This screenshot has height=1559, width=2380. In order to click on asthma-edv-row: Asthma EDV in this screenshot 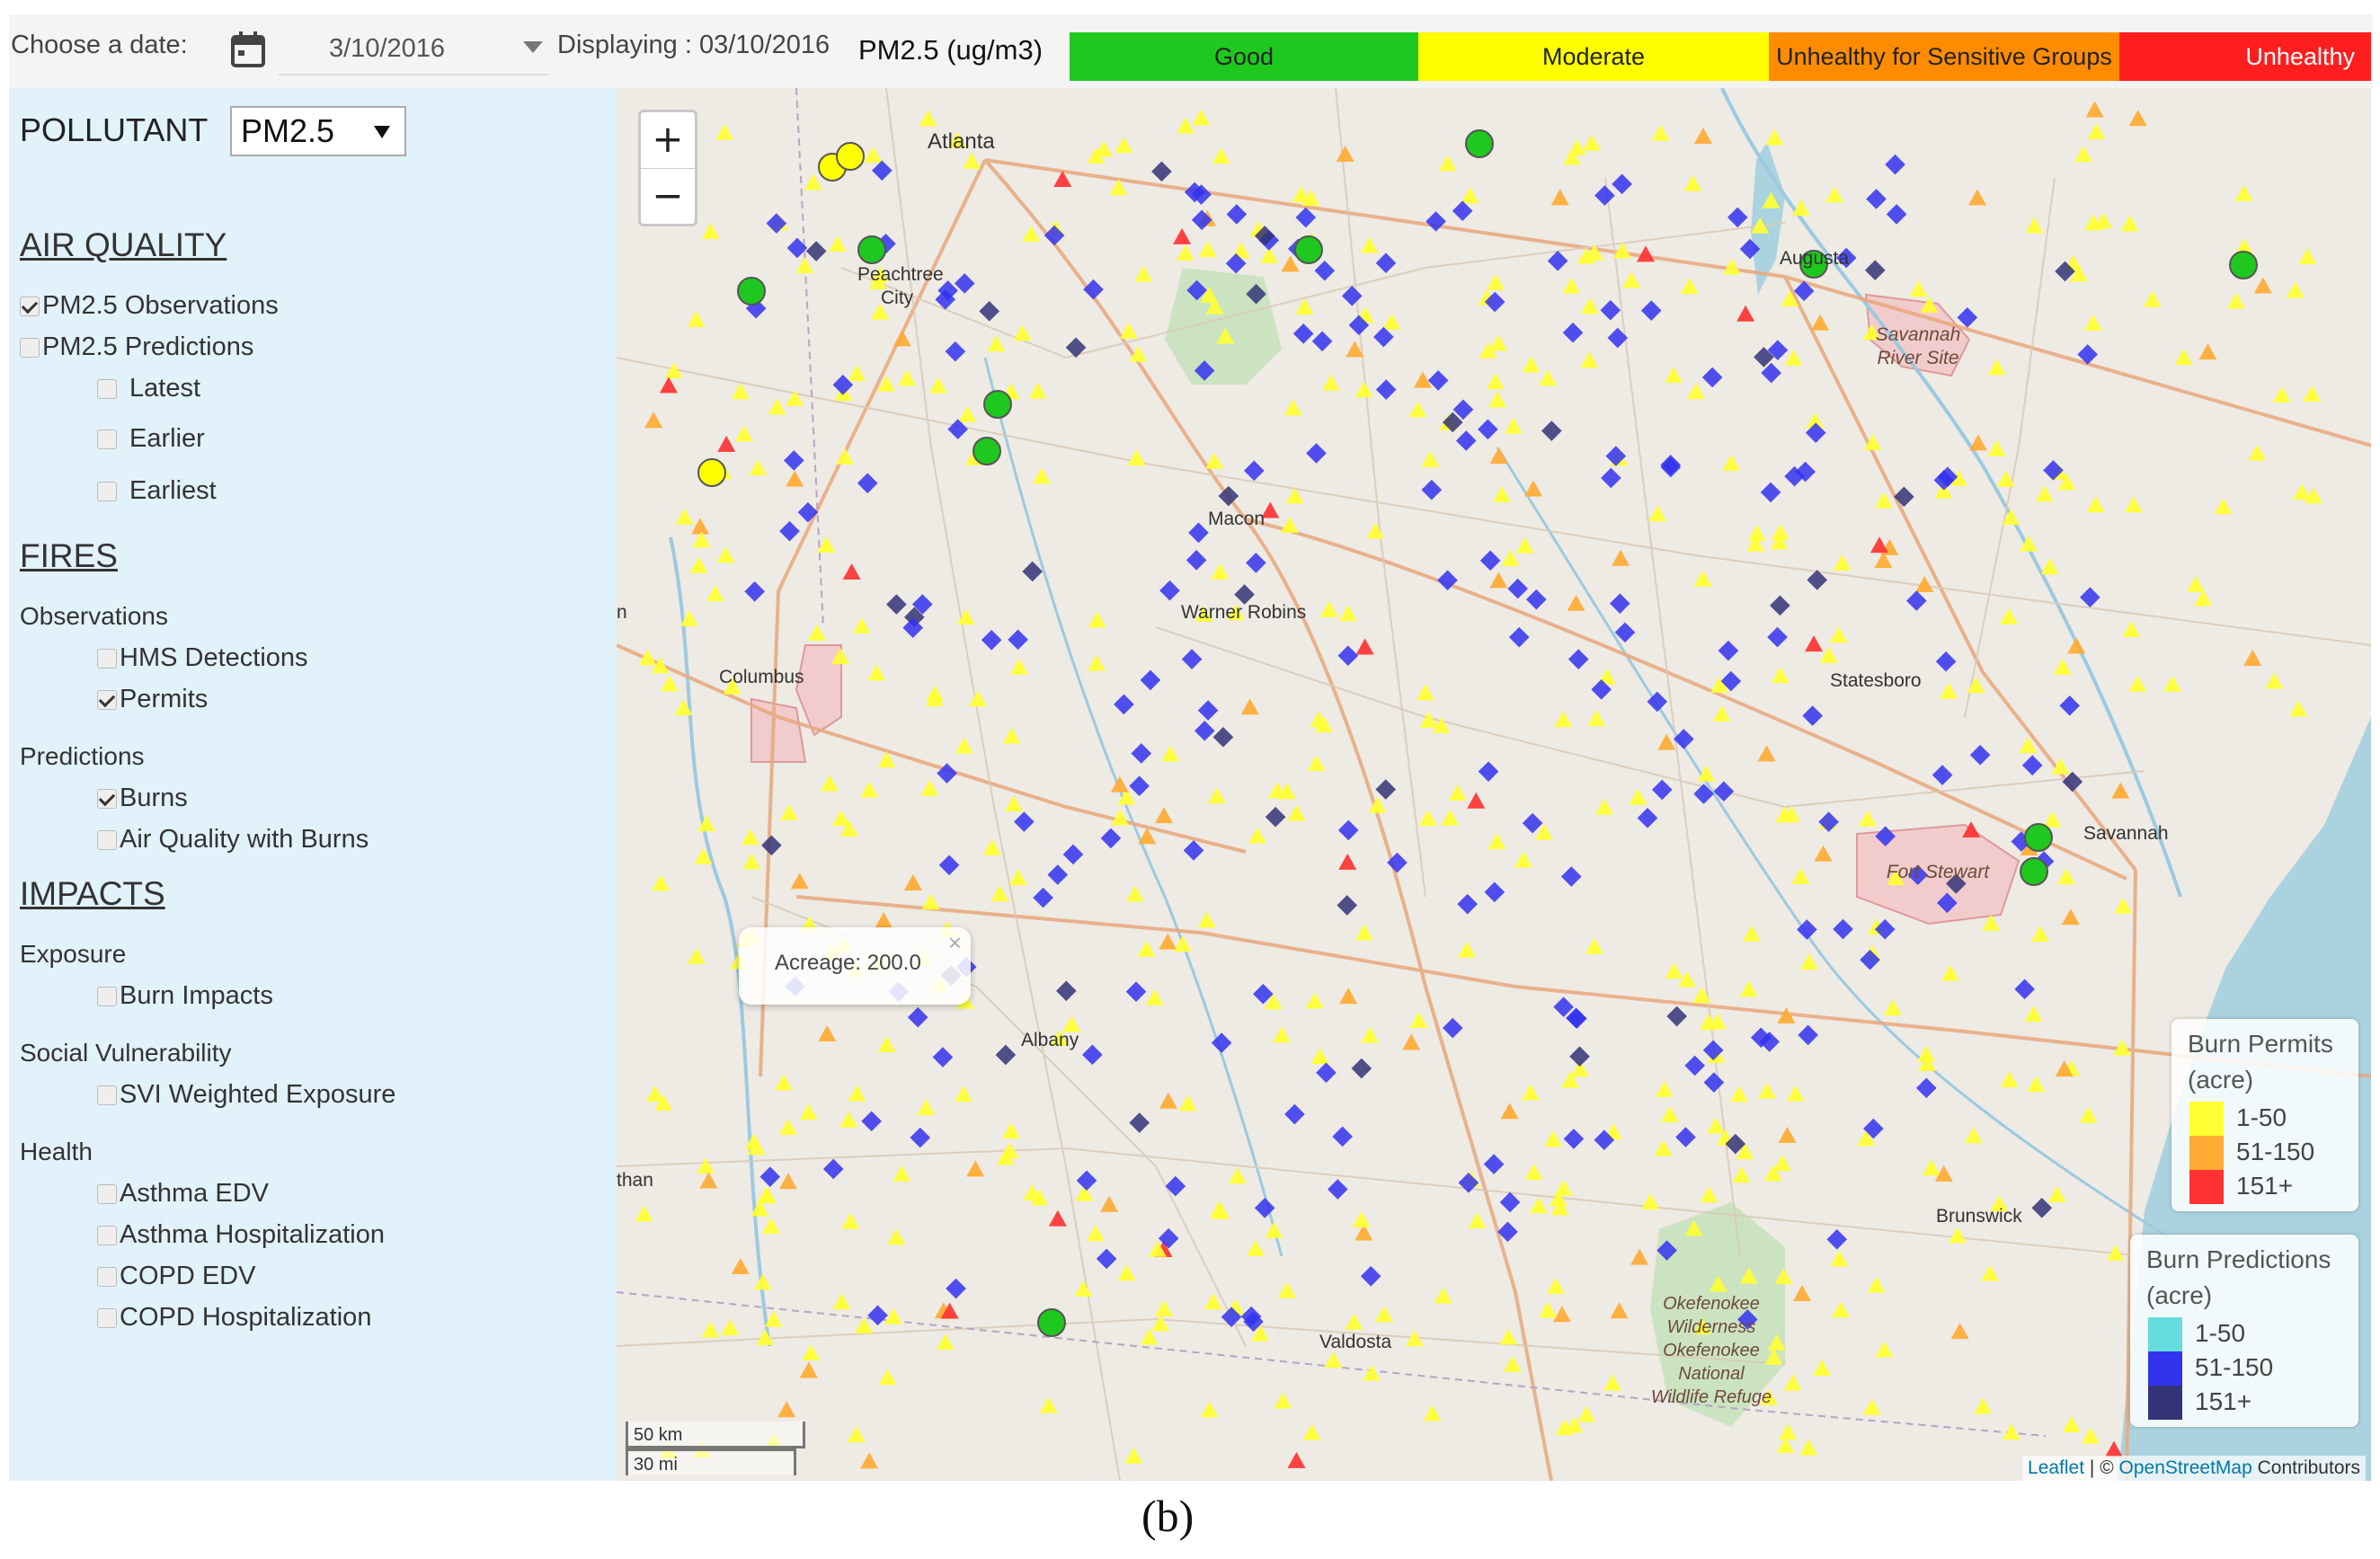, I will do `click(183, 1194)`.